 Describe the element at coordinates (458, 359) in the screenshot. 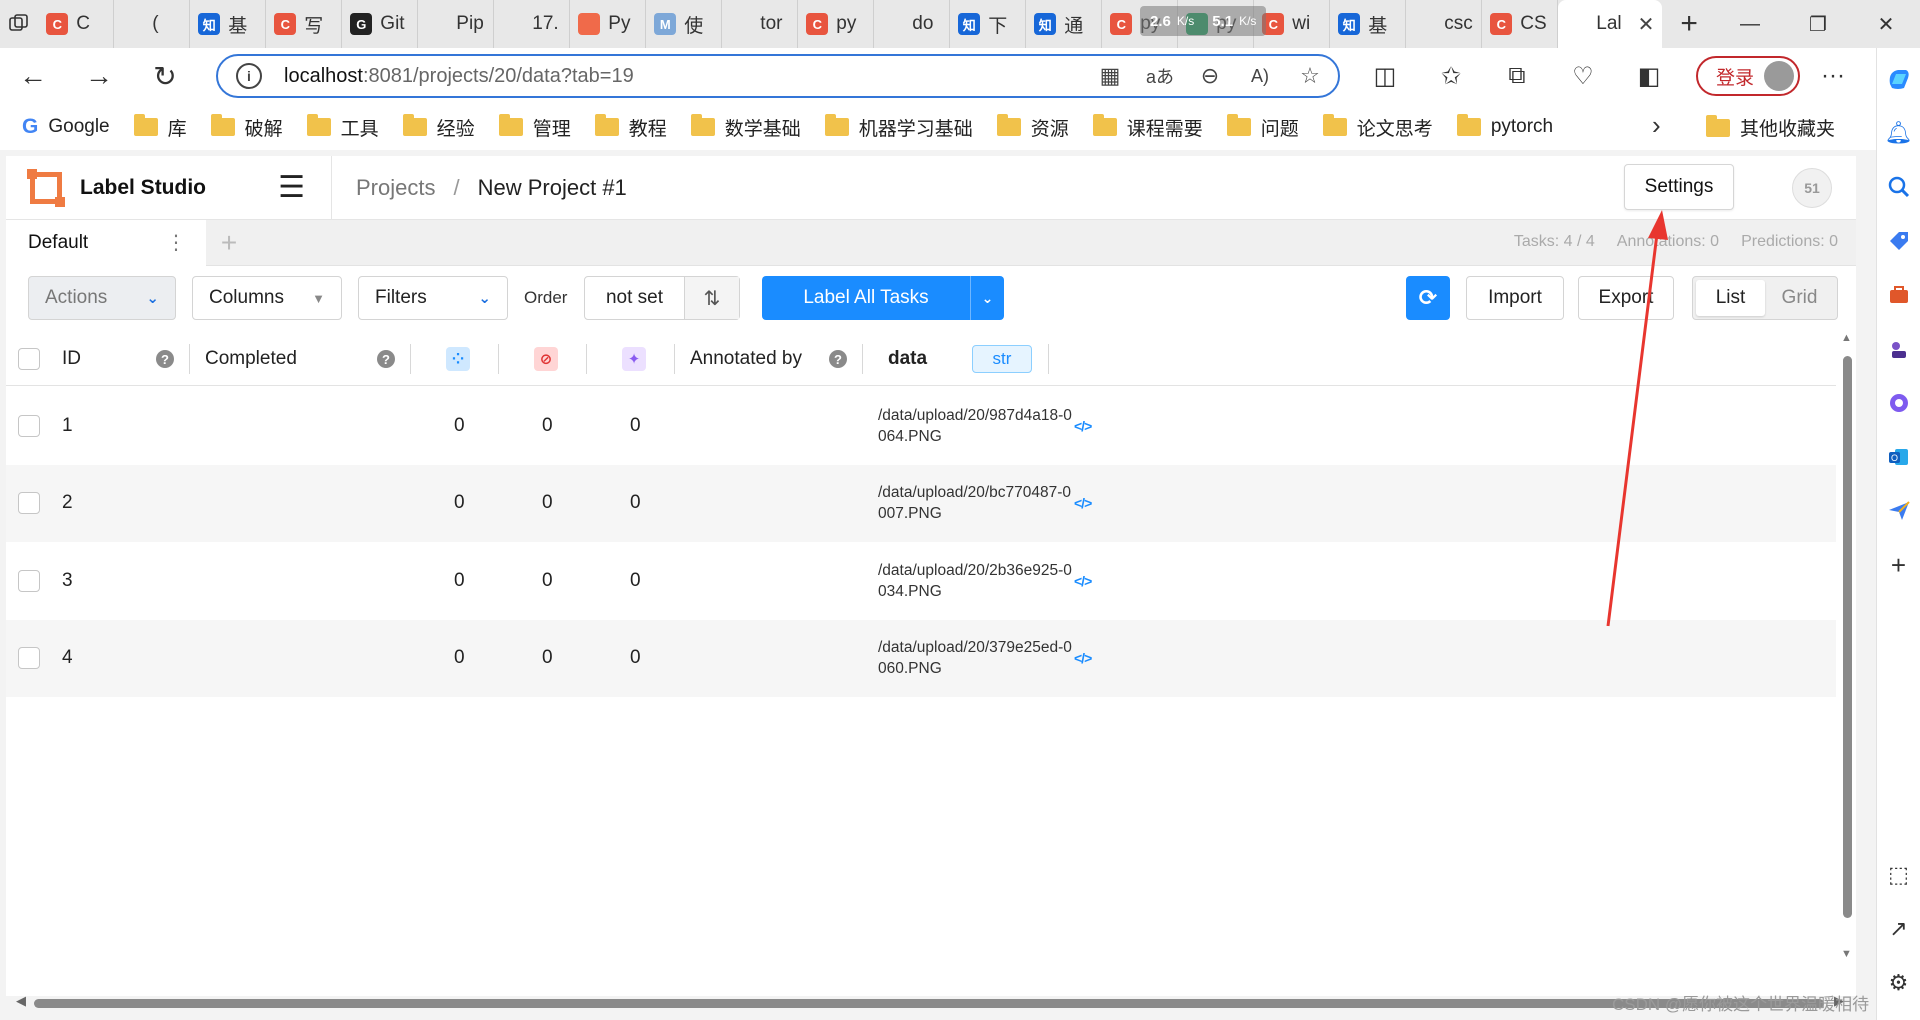

I see `column-header-total-annotations: ⁘` at that location.